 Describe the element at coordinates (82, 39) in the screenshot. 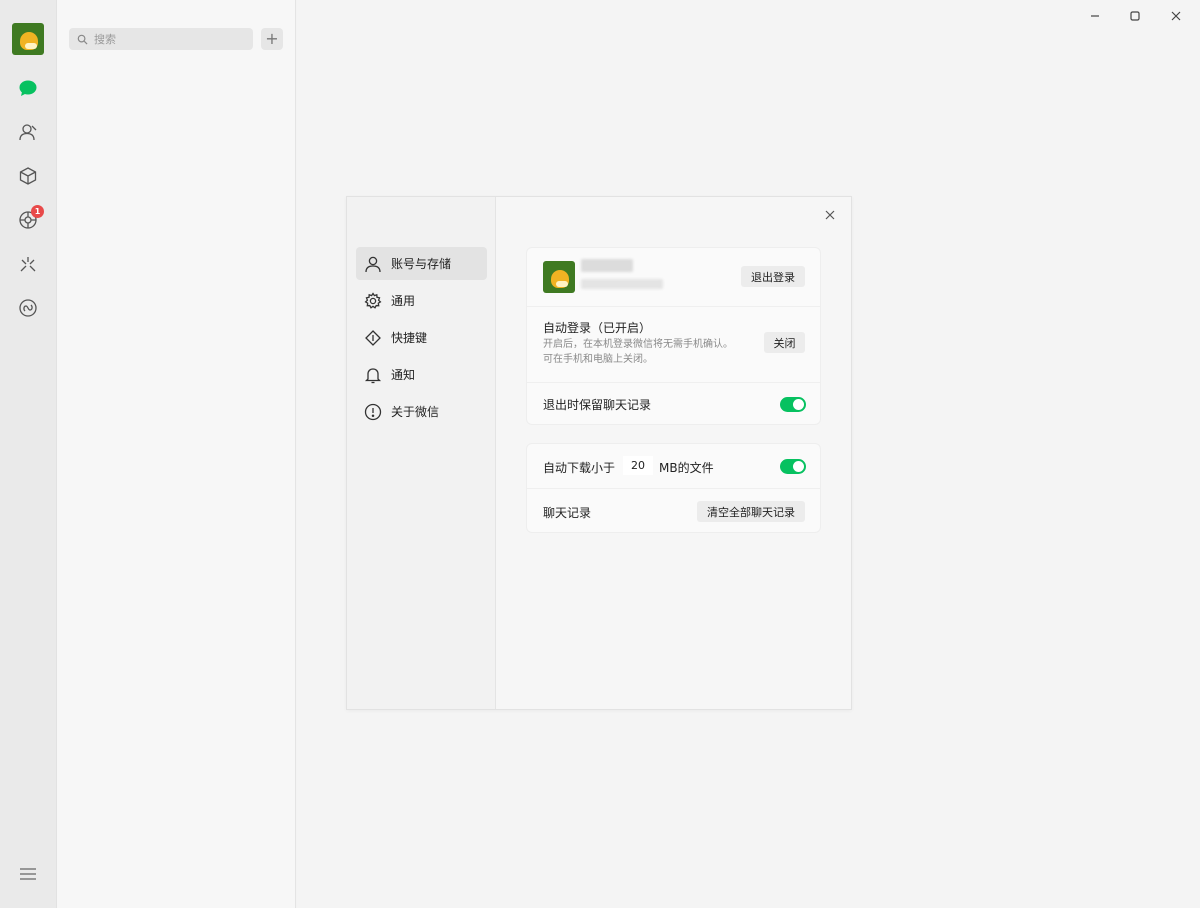

I see `search-icon` at that location.